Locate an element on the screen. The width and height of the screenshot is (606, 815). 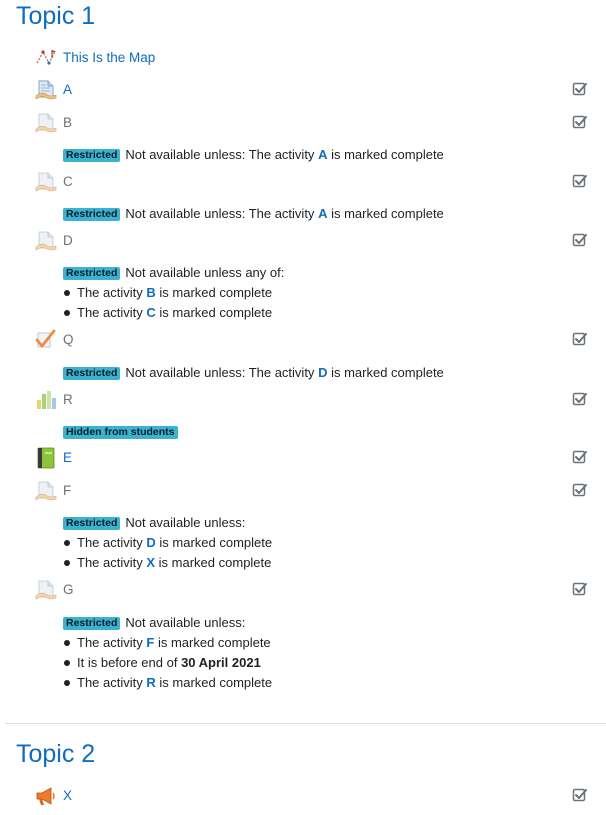
condition-link: C is located at coordinates (150, 312).